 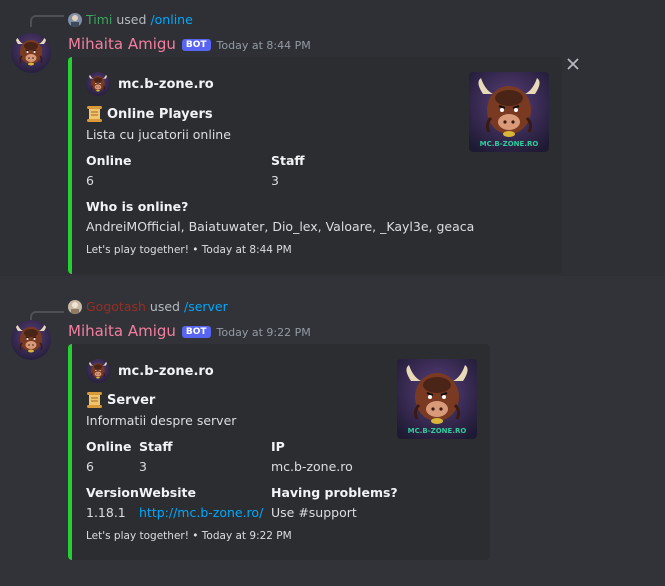 I want to click on reply-command: /online, so click(x=171, y=19).